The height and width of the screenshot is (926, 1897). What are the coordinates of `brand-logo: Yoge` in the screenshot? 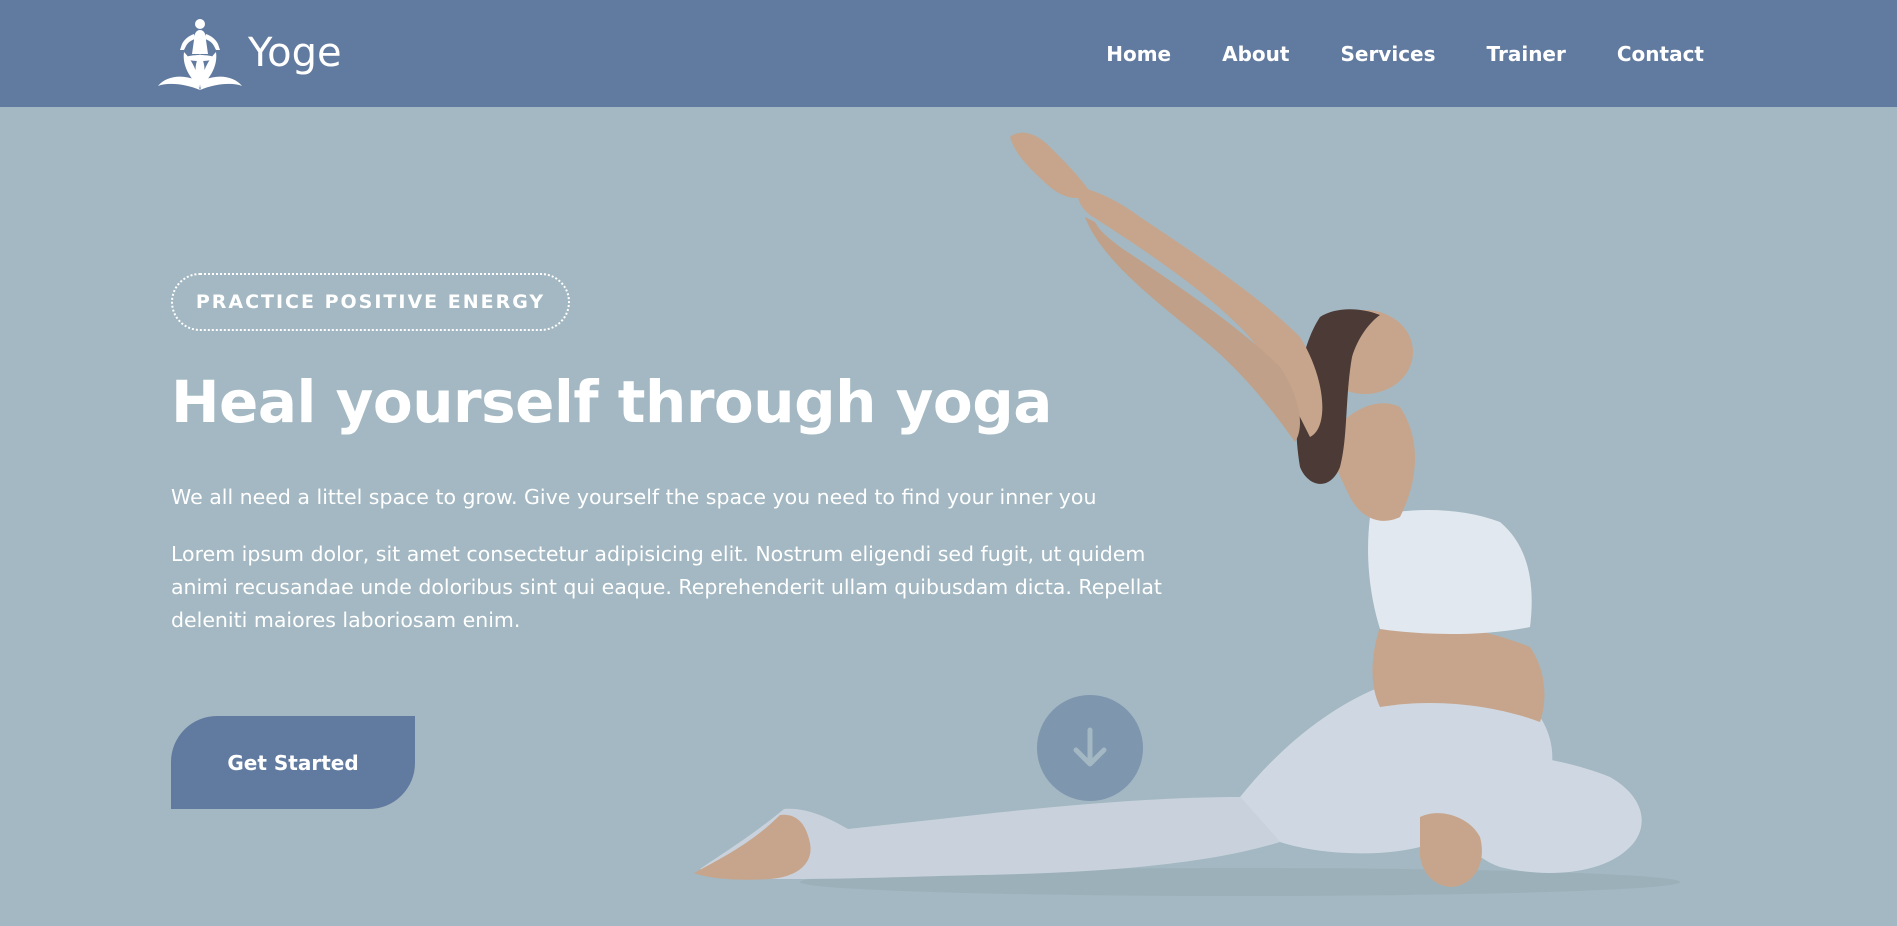 It's located at (249, 53).